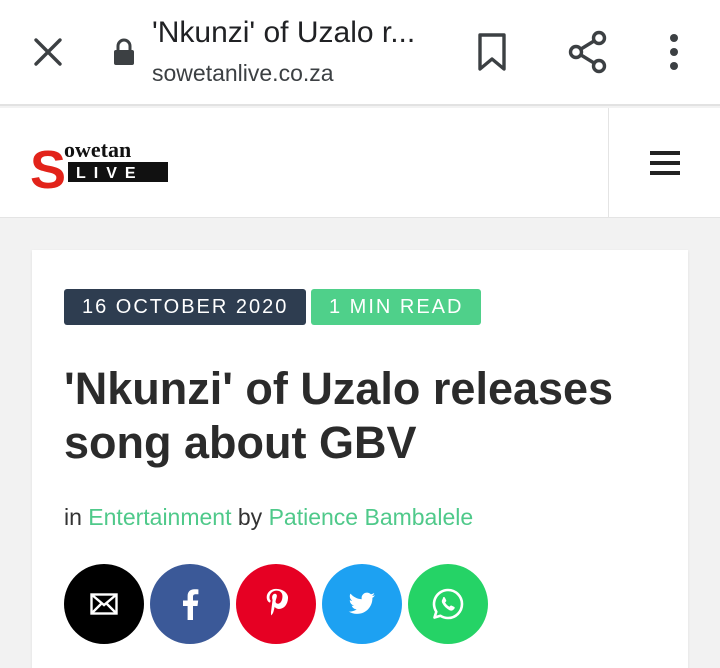  What do you see at coordinates (185, 307) in the screenshot?
I see `date-badge: 16 OCTOBER 2020` at bounding box center [185, 307].